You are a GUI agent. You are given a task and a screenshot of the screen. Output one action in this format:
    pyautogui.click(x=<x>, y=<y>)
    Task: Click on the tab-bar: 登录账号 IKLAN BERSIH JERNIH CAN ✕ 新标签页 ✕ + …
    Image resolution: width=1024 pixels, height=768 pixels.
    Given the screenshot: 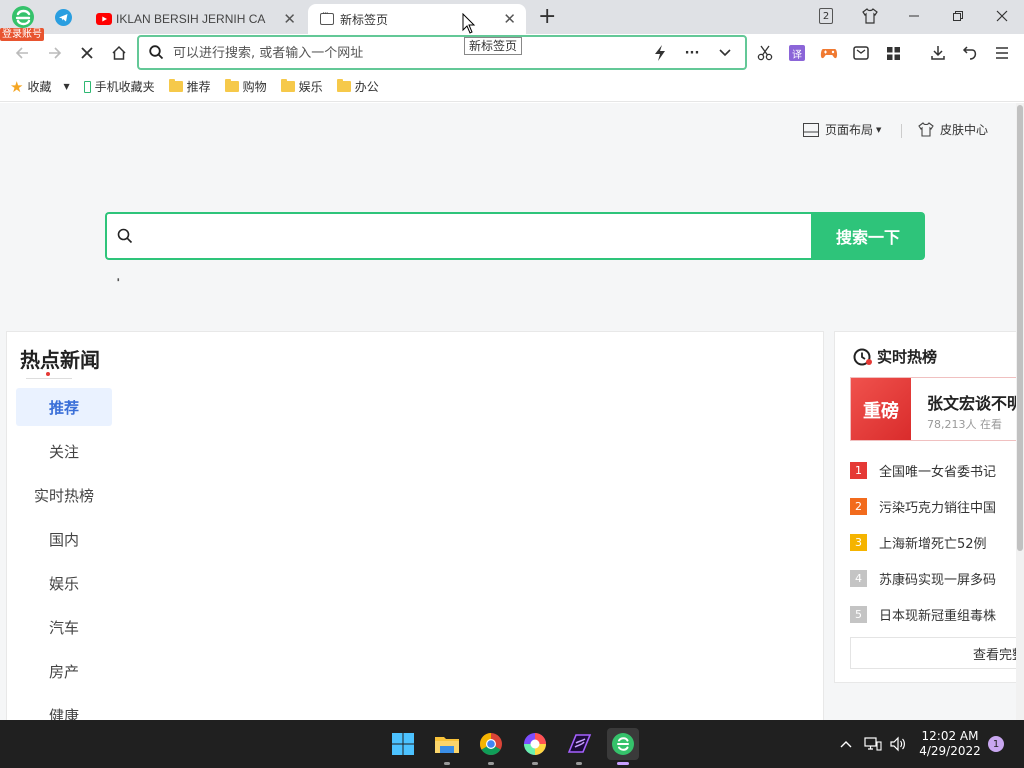 What is the action you would take?
    pyautogui.click(x=512, y=20)
    